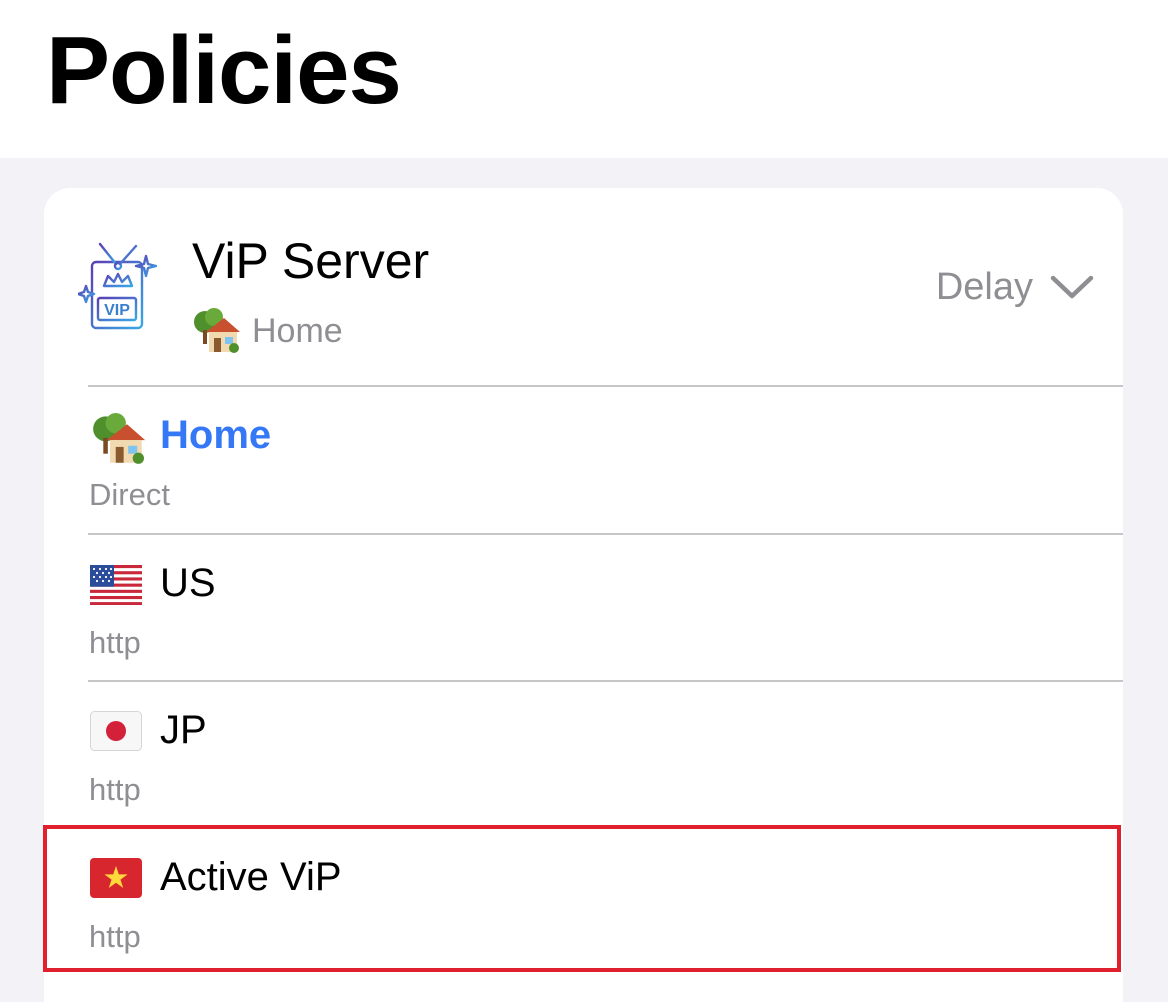  Describe the element at coordinates (183, 730) in the screenshot. I see `policy-name: JP` at that location.